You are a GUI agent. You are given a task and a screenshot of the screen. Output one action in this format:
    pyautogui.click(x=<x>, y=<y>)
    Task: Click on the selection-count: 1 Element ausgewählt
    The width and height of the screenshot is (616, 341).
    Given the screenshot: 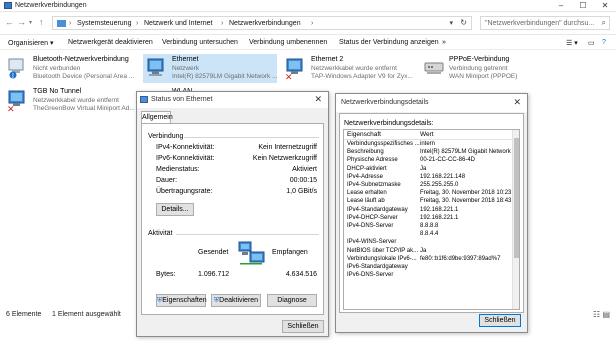 What is the action you would take?
    pyautogui.click(x=86, y=314)
    